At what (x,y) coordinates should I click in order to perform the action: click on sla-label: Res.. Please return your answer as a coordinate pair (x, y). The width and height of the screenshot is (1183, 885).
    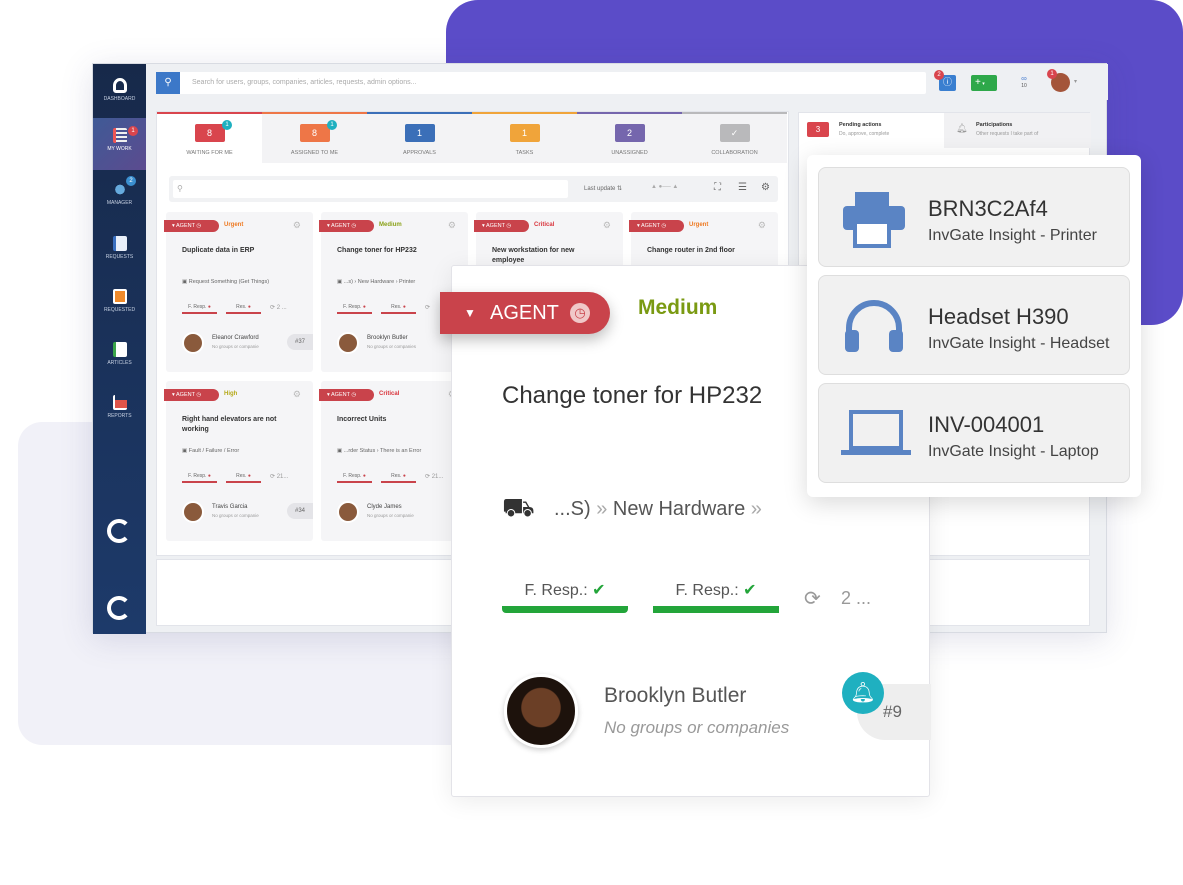
    Looking at the image, I should click on (241, 476).